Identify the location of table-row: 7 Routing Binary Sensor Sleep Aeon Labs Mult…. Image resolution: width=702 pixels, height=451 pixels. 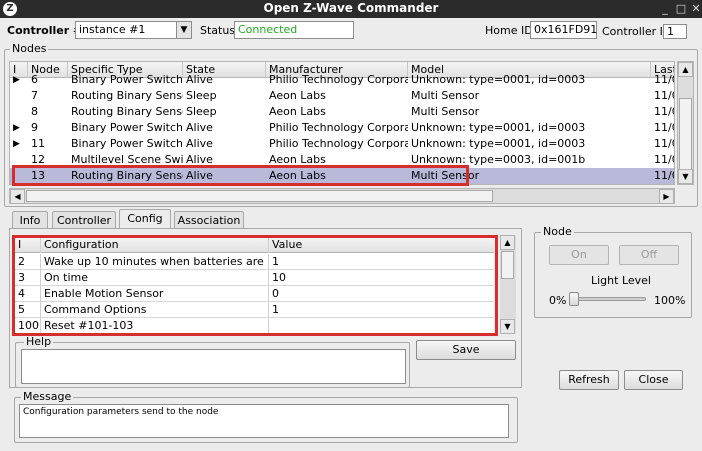
(342, 96).